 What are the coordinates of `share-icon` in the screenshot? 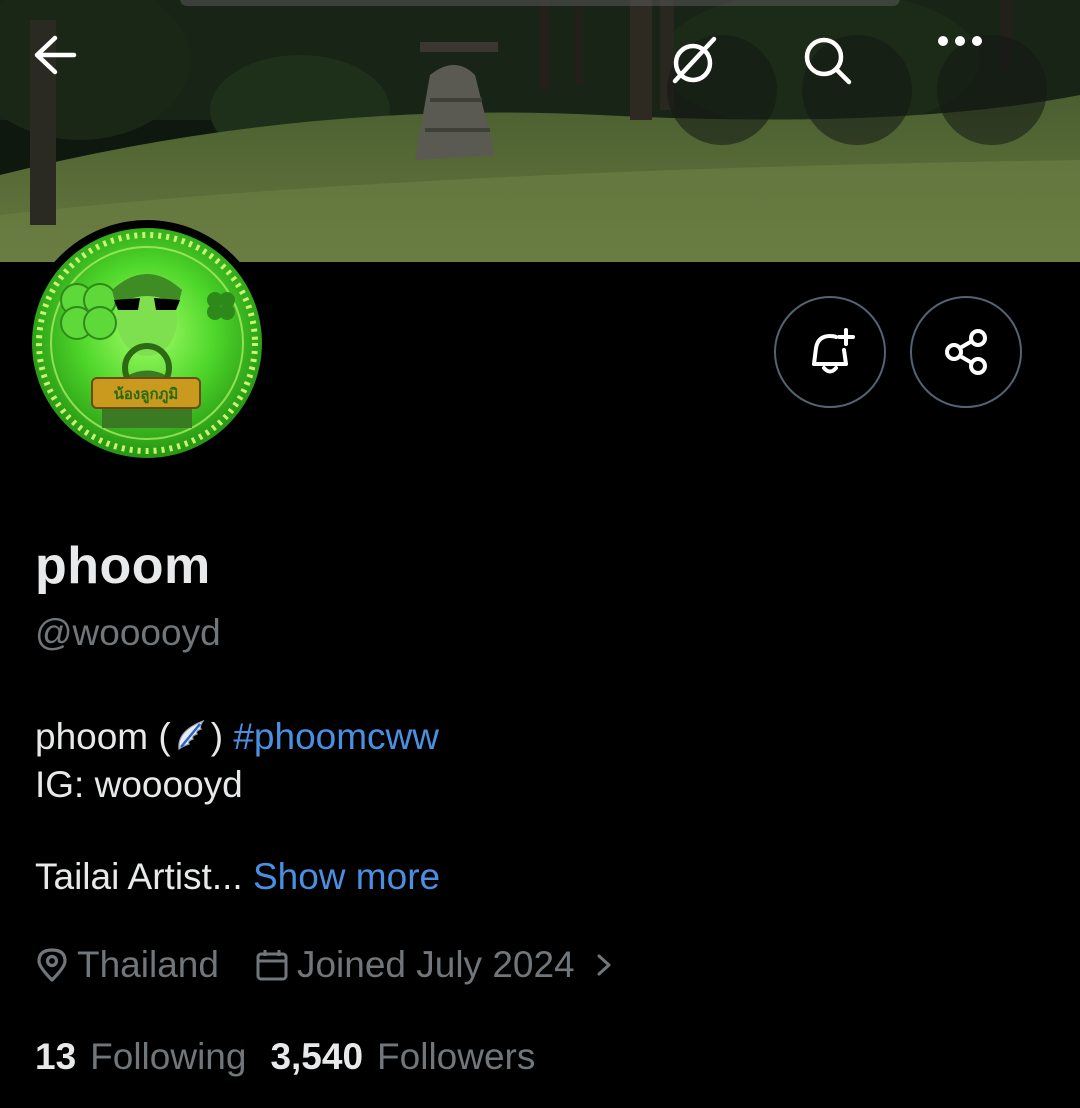 It's located at (966, 352).